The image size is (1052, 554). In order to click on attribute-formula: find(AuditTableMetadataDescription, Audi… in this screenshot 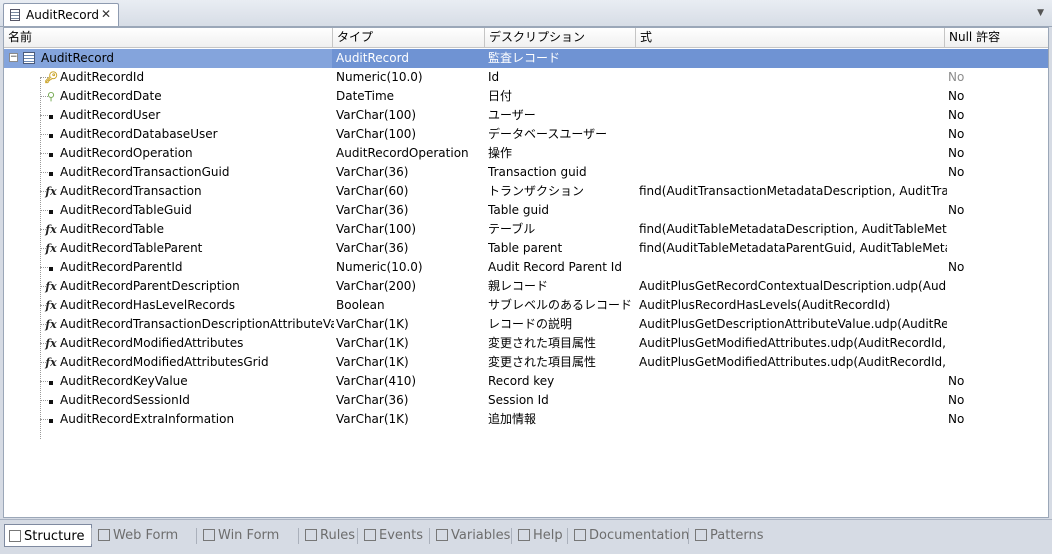, I will do `click(793, 229)`.